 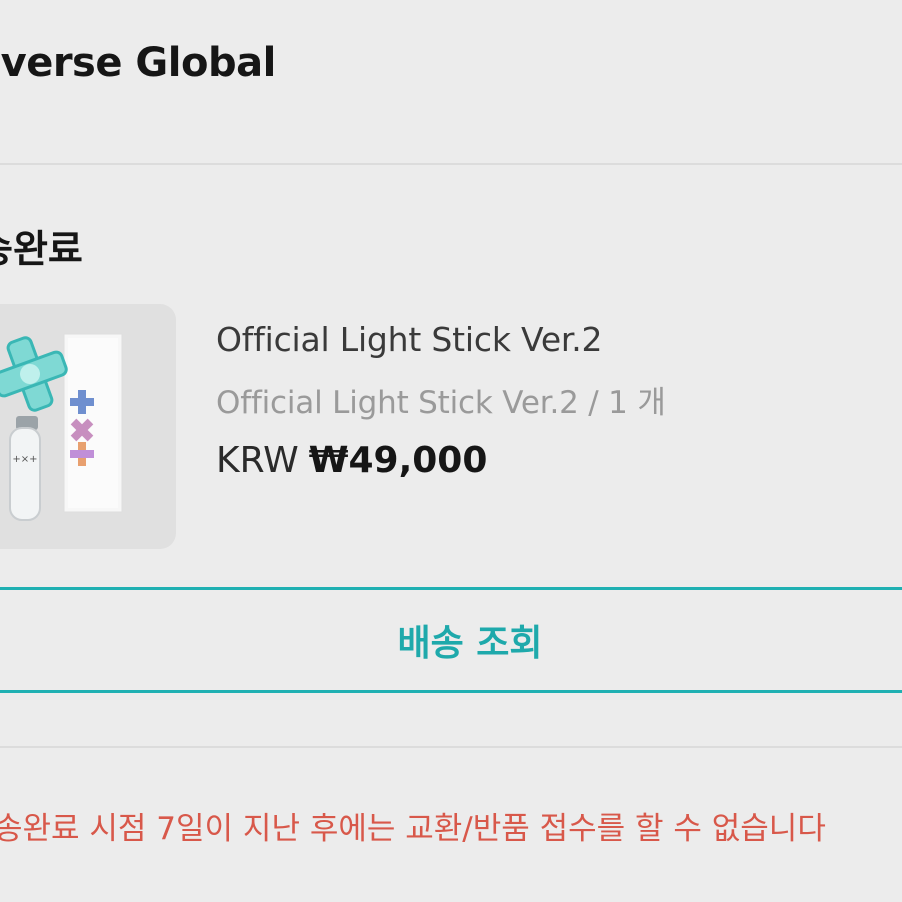 What do you see at coordinates (41, 249) in the screenshot?
I see `order-status-heading: 송완료` at bounding box center [41, 249].